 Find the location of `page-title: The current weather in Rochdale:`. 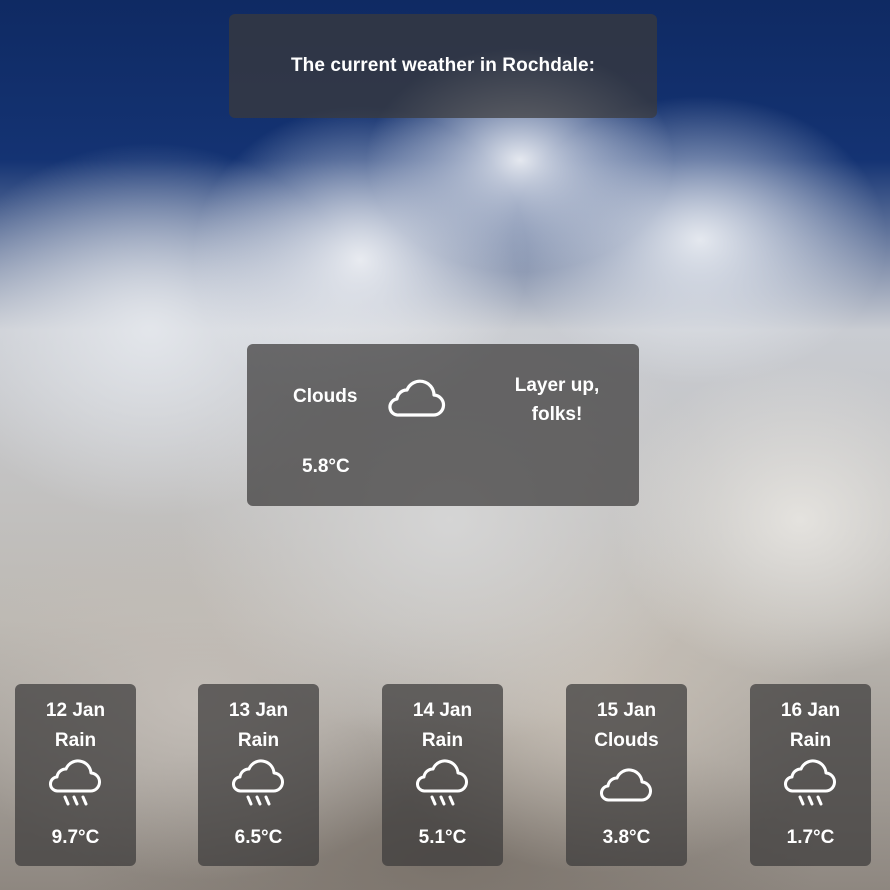

page-title: The current weather in Rochdale: is located at coordinates (443, 65).